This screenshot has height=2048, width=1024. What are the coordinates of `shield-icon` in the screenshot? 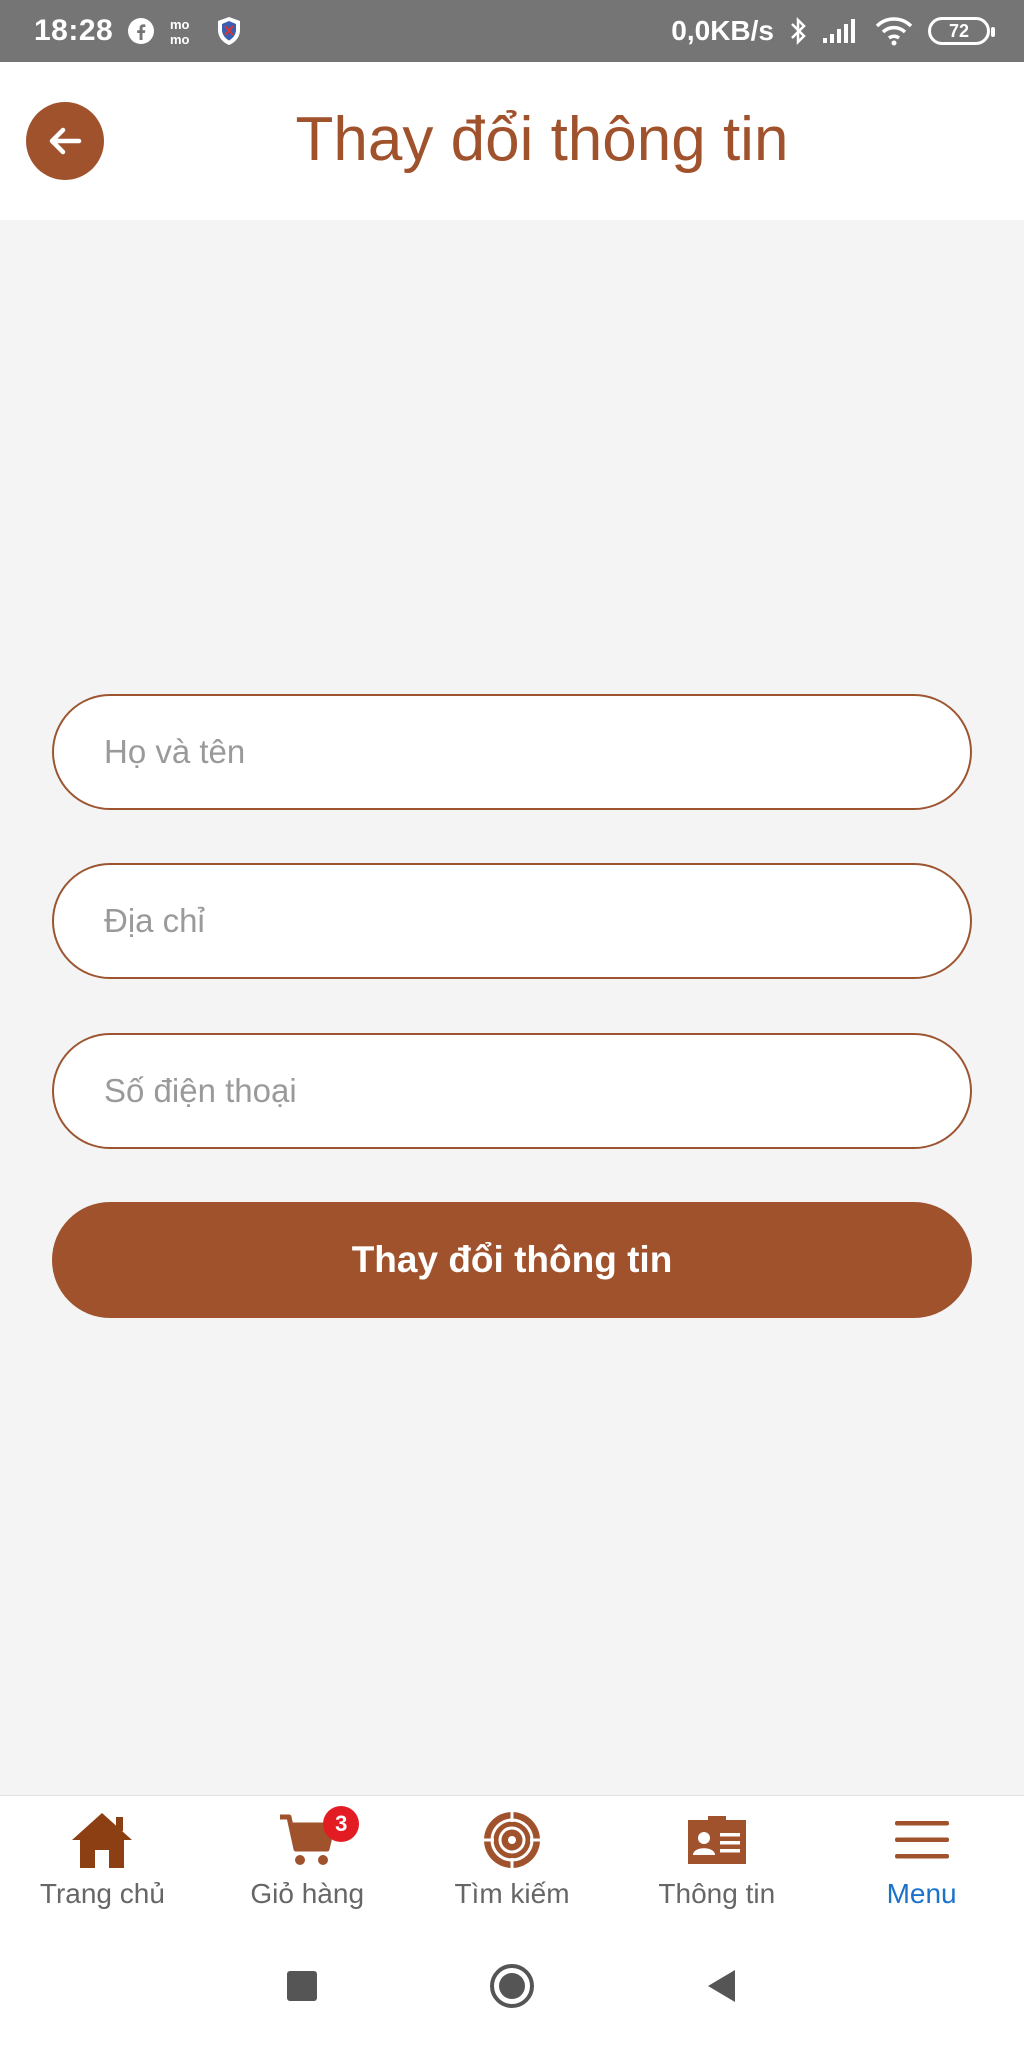 It's located at (229, 31).